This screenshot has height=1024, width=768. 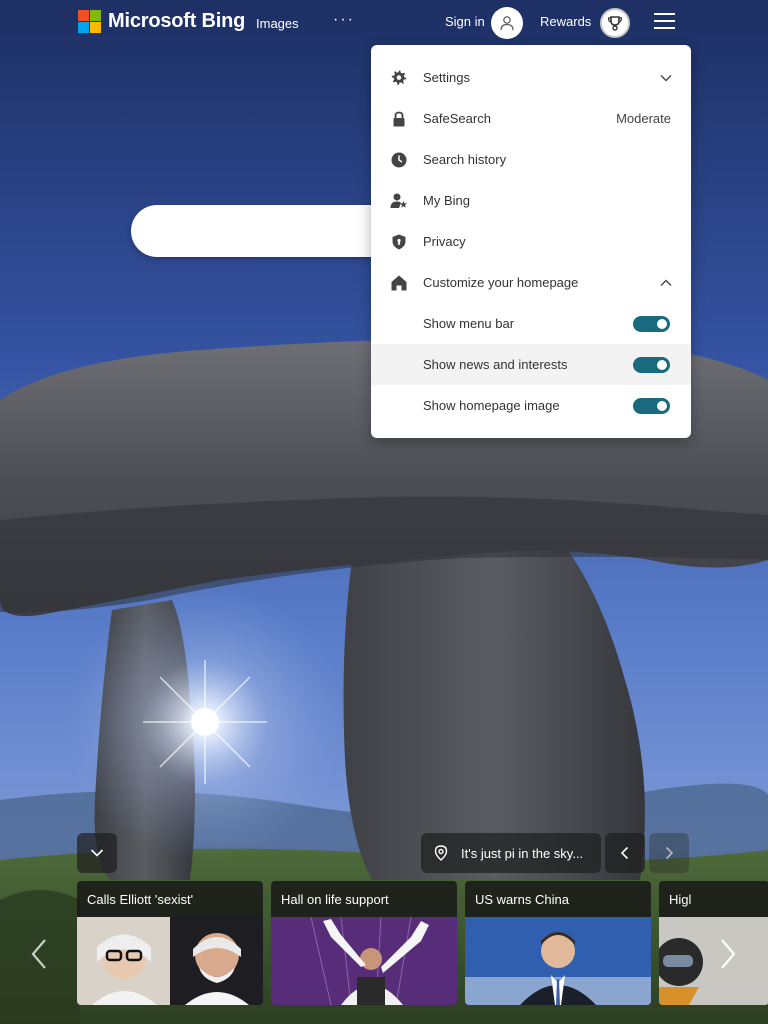 I want to click on home-icon, so click(x=399, y=283).